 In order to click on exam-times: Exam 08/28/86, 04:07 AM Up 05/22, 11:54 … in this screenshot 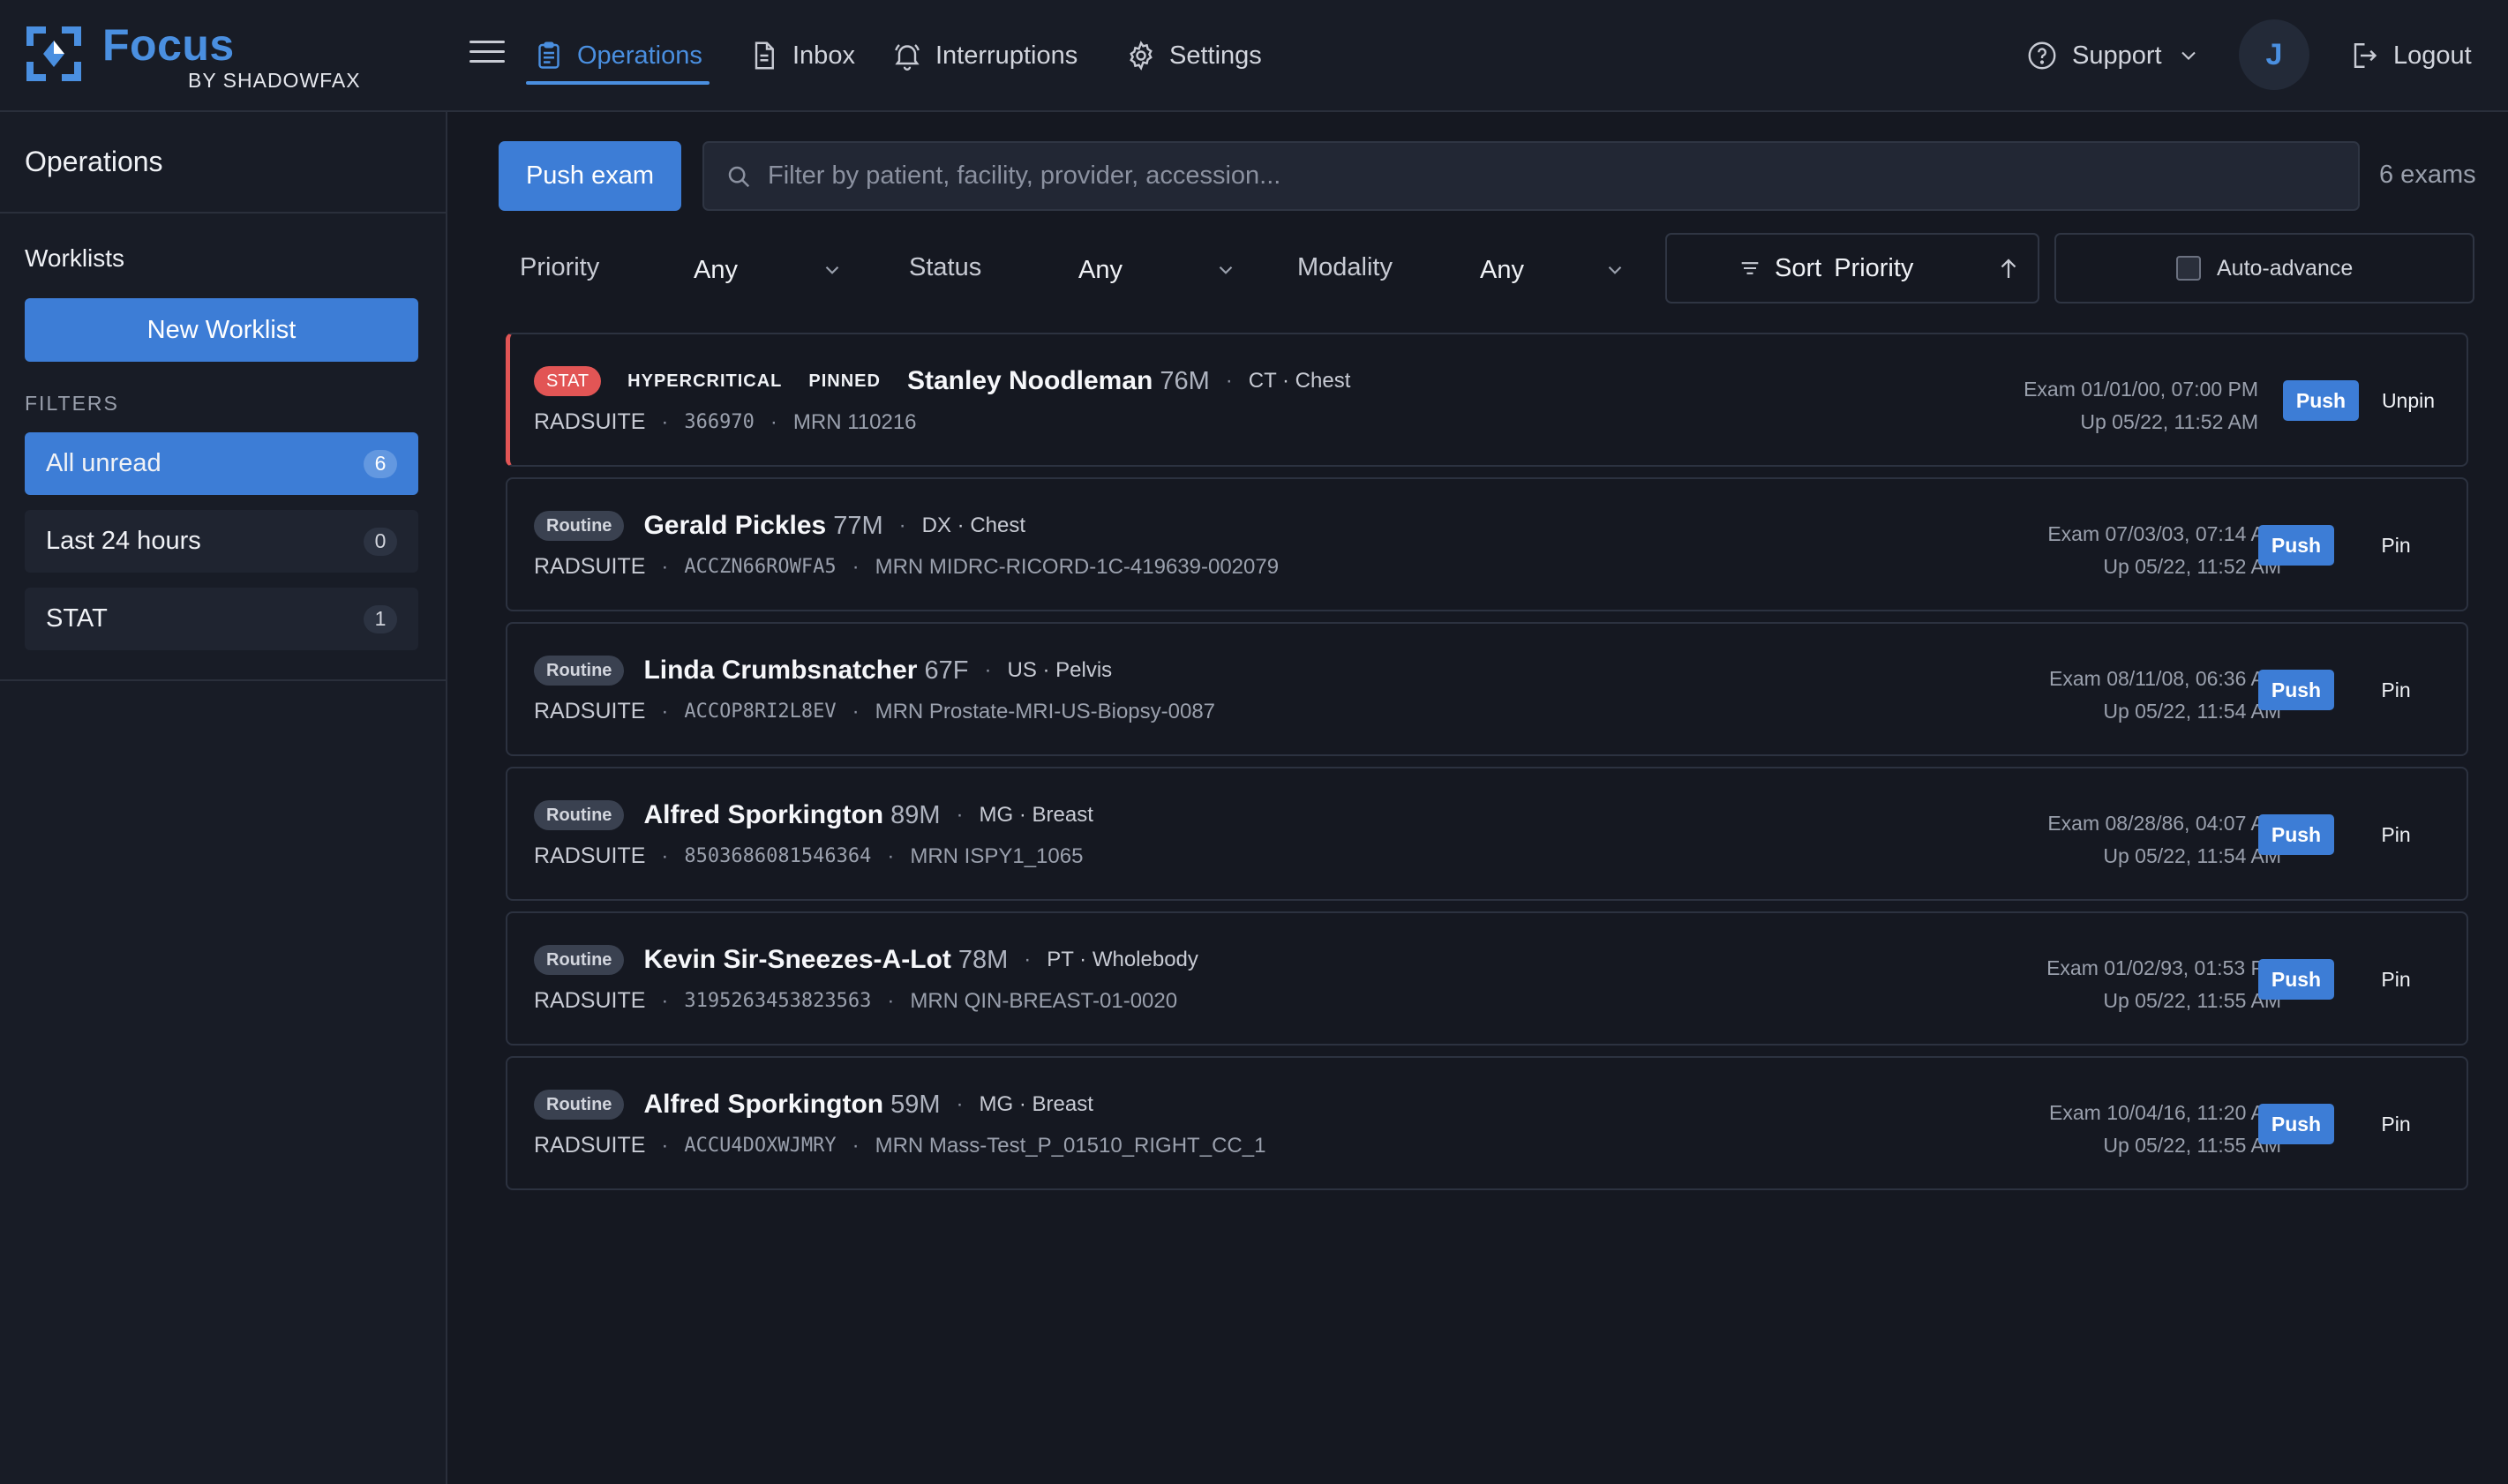, I will do `click(2164, 840)`.